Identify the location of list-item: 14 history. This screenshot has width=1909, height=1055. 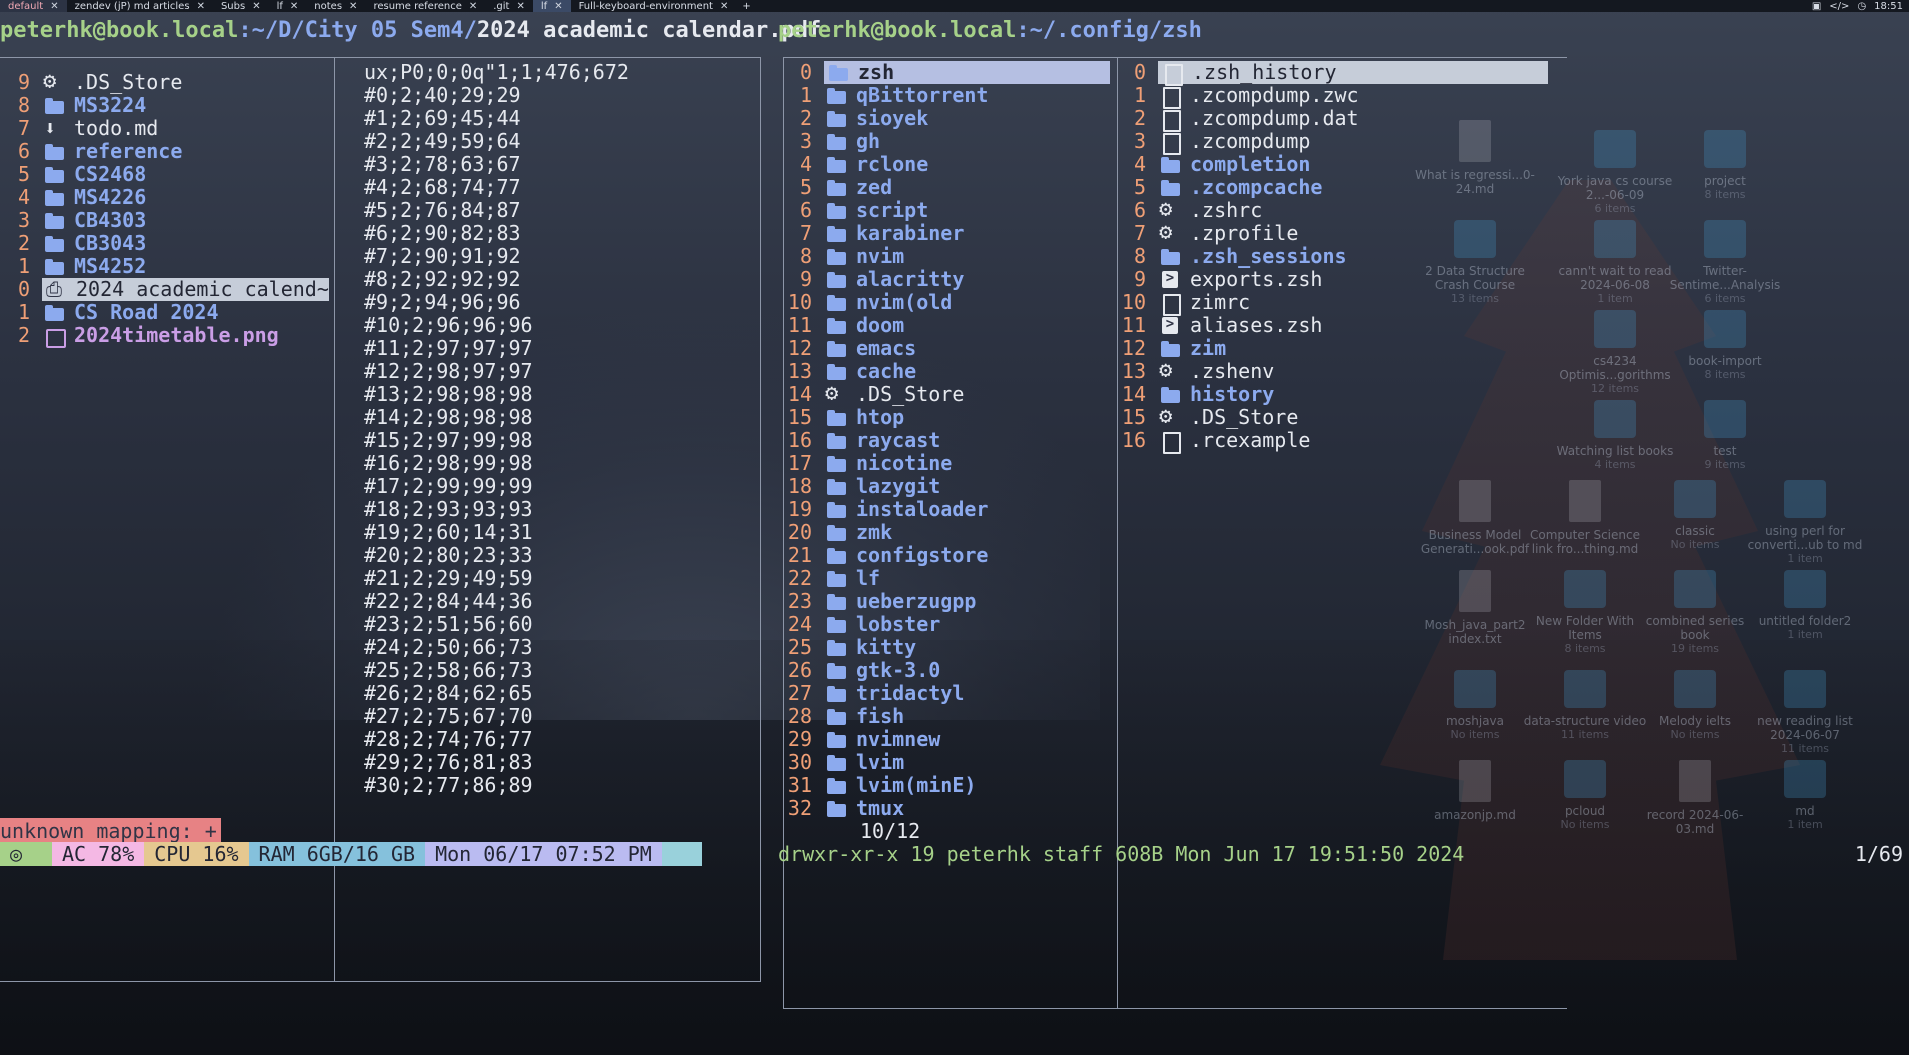
(1196, 394).